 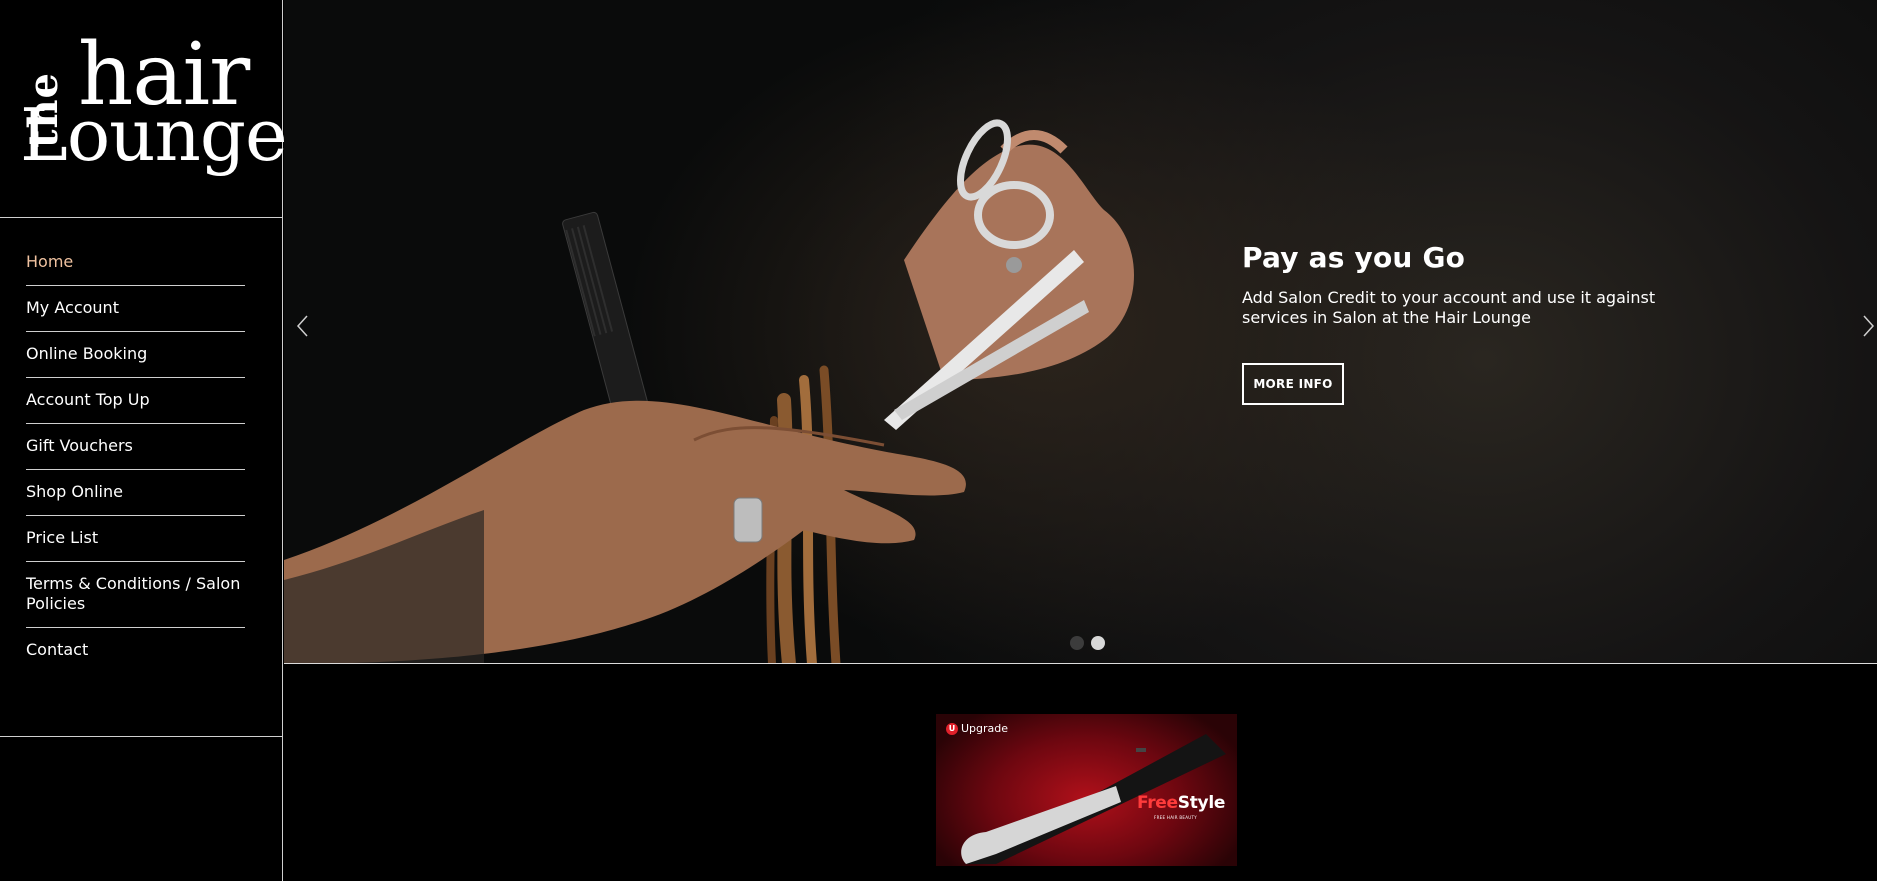 I want to click on freestyle-product-banner: U Upgrade FreeStyle FREE HAIR BEAUTY, so click(x=1086, y=790).